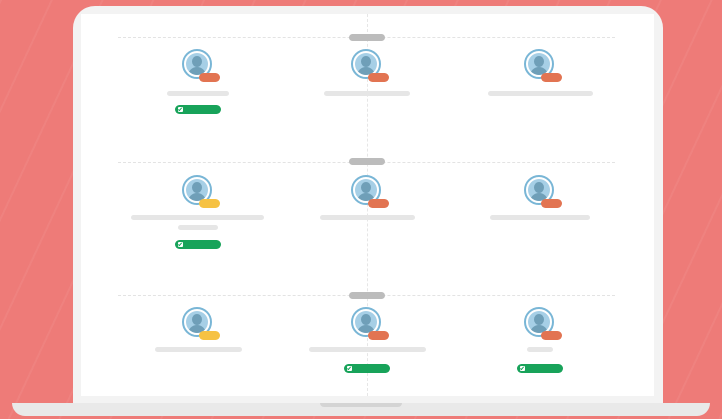  I want to click on laptop-base-notch, so click(361, 405).